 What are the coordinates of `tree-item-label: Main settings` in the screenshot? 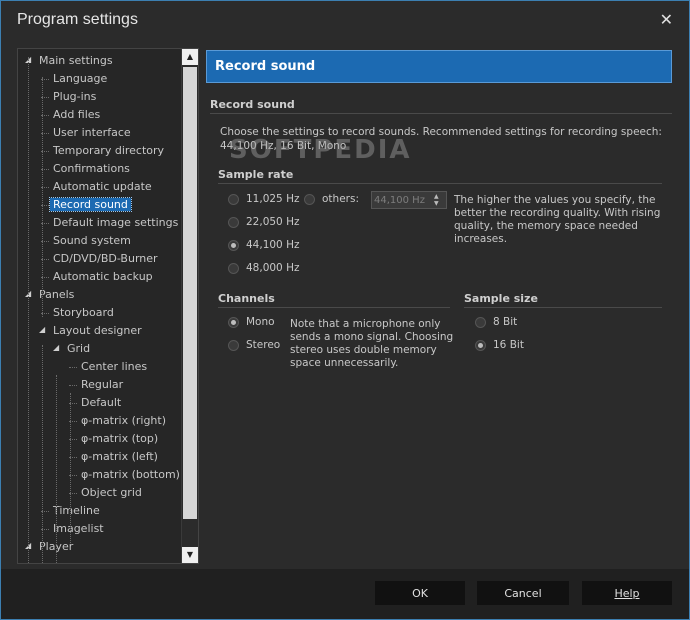 It's located at (76, 60).